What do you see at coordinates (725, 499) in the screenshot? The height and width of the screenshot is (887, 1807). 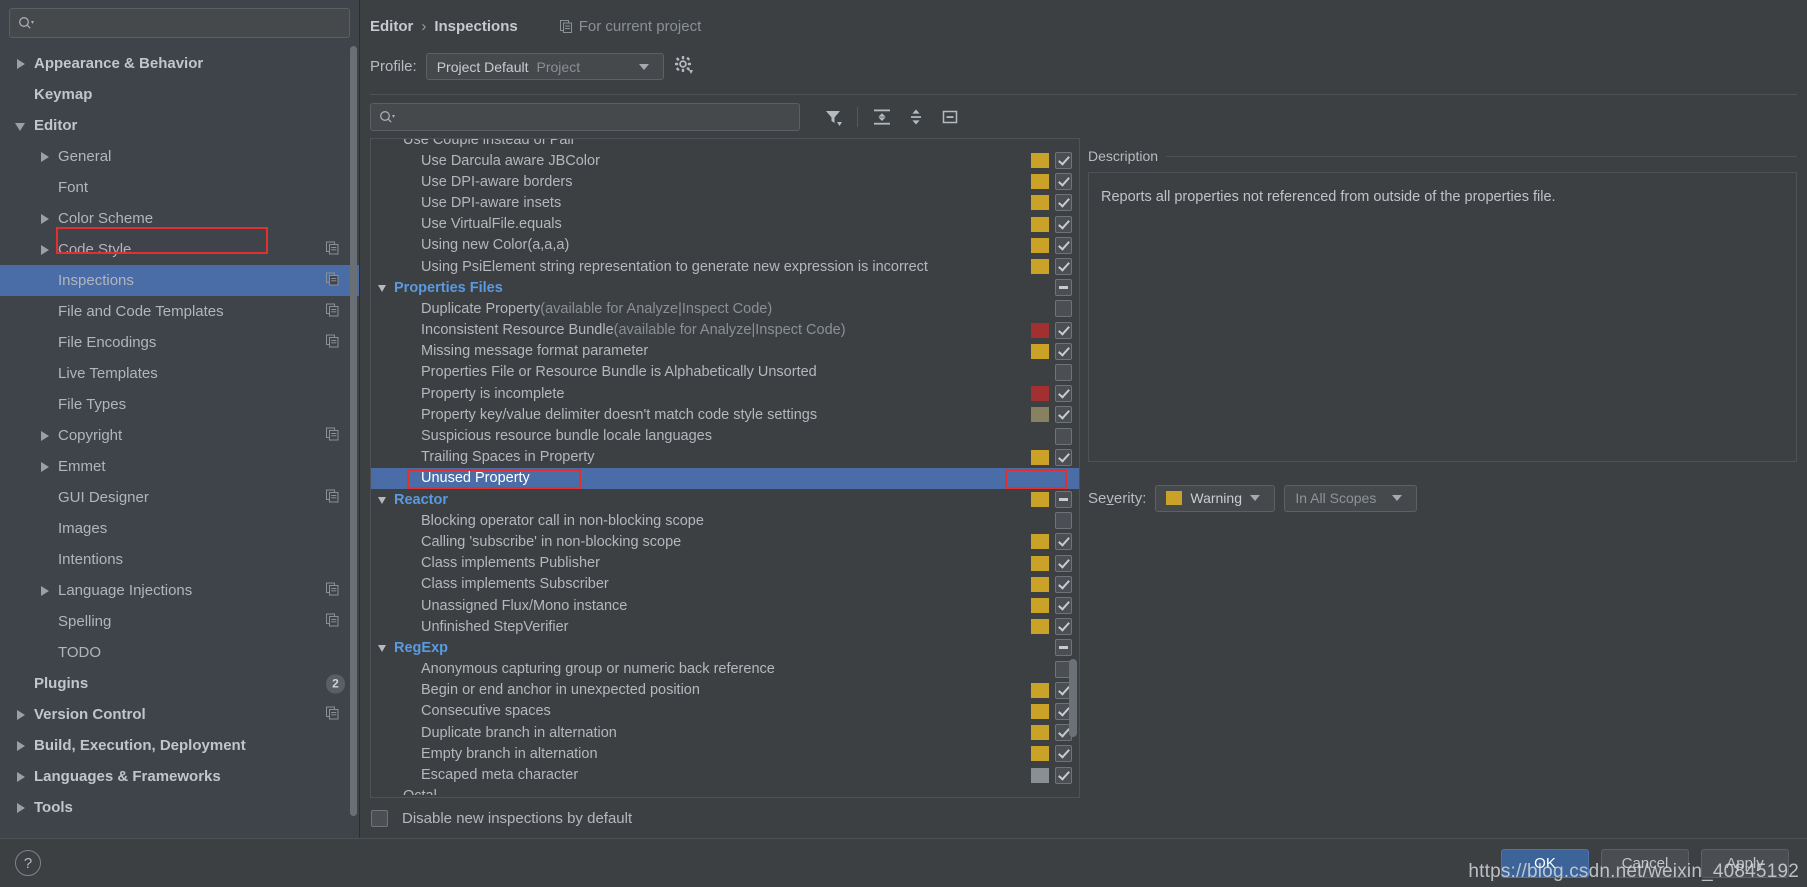 I see `inspection-group-row: Reactor` at bounding box center [725, 499].